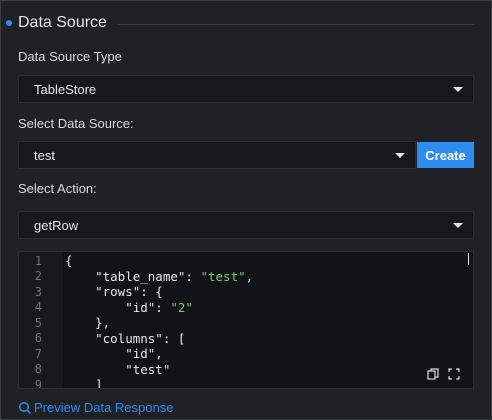 Image resolution: width=492 pixels, height=420 pixels. I want to click on code-line: 2 "table_name": "test",, so click(136, 277).